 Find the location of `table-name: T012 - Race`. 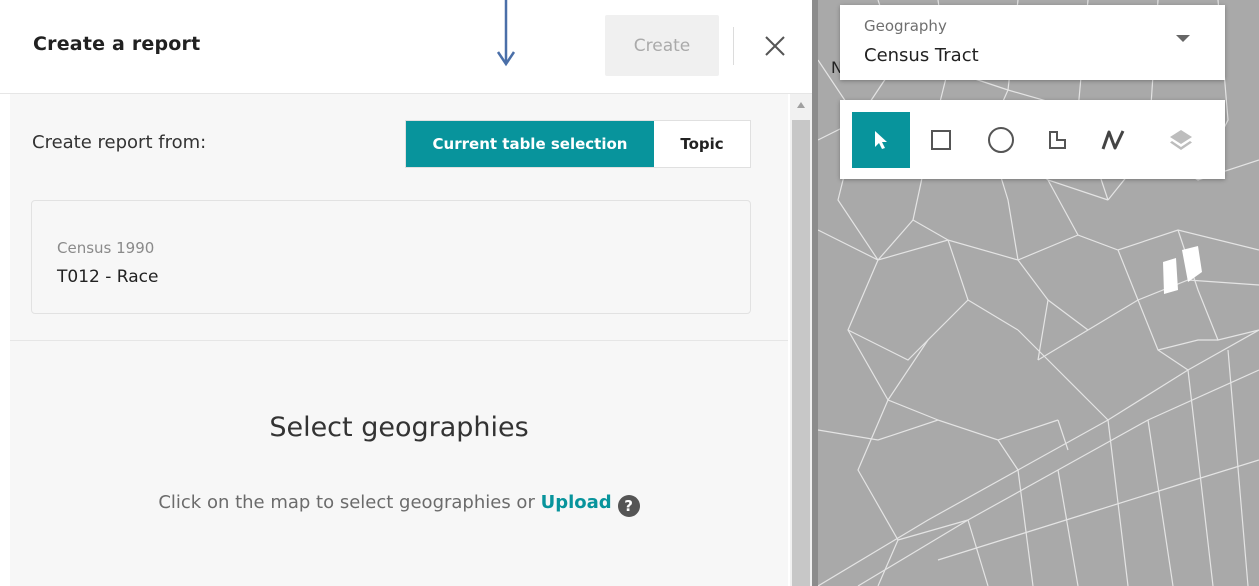

table-name: T012 - Race is located at coordinates (108, 277).